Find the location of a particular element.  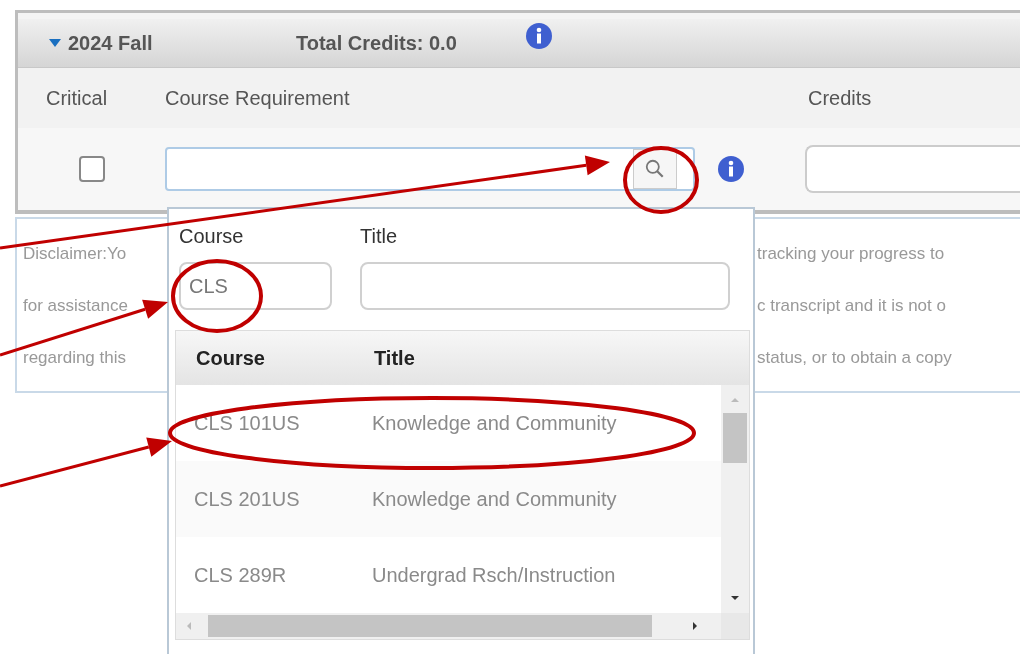

disclaimer-text: Disclaimer:Yo is located at coordinates (75, 254).